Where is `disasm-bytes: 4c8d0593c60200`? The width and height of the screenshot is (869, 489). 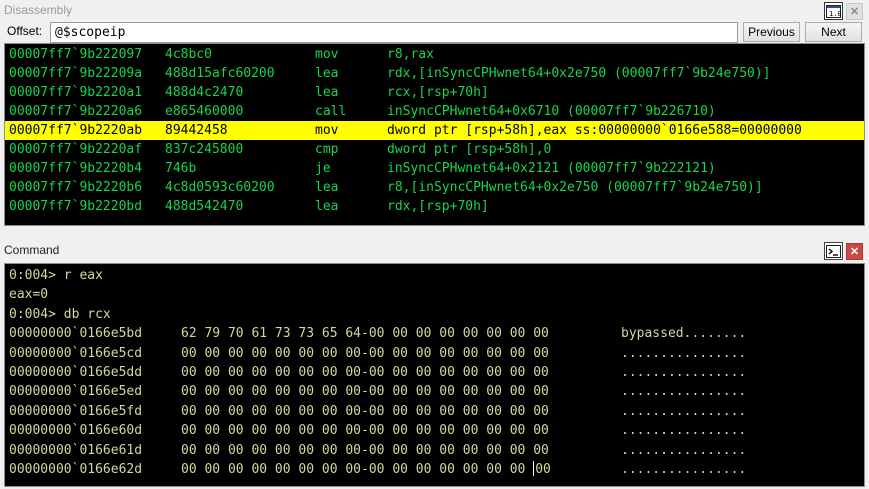
disasm-bytes: 4c8d0593c60200 is located at coordinates (220, 187).